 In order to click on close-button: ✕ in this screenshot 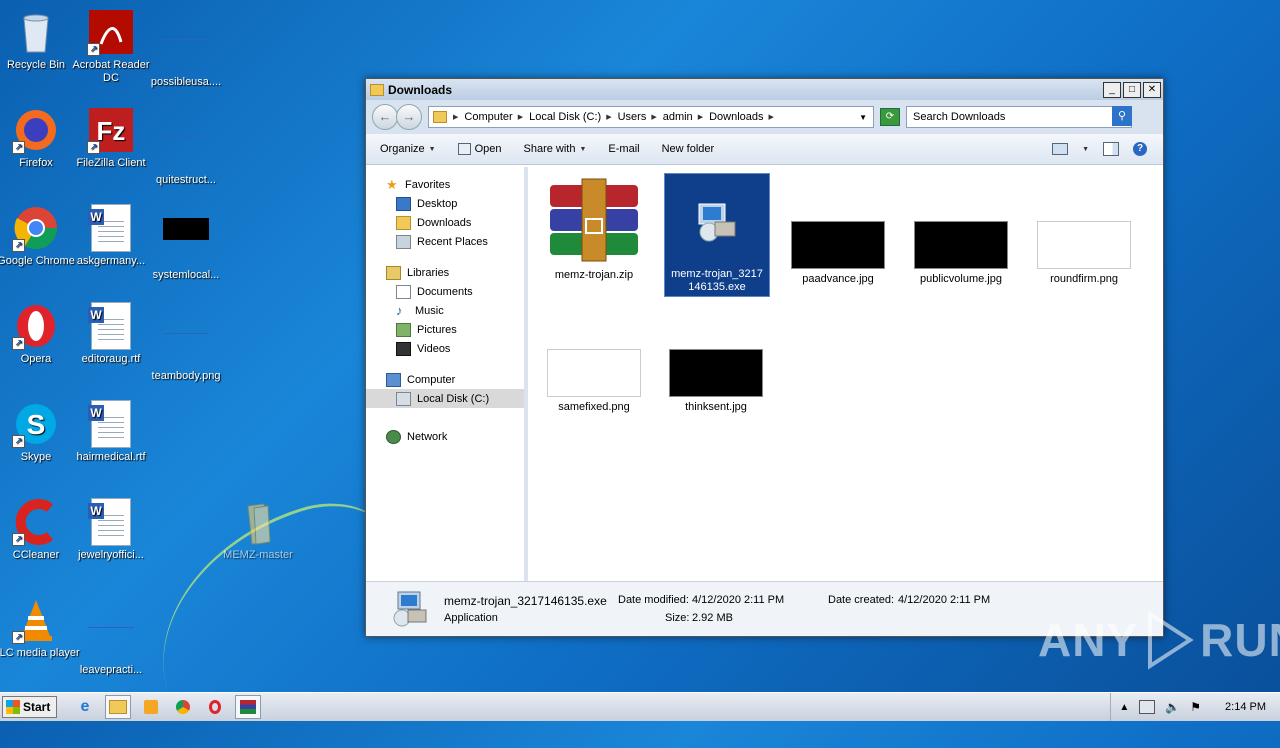, I will do `click(1152, 89)`.